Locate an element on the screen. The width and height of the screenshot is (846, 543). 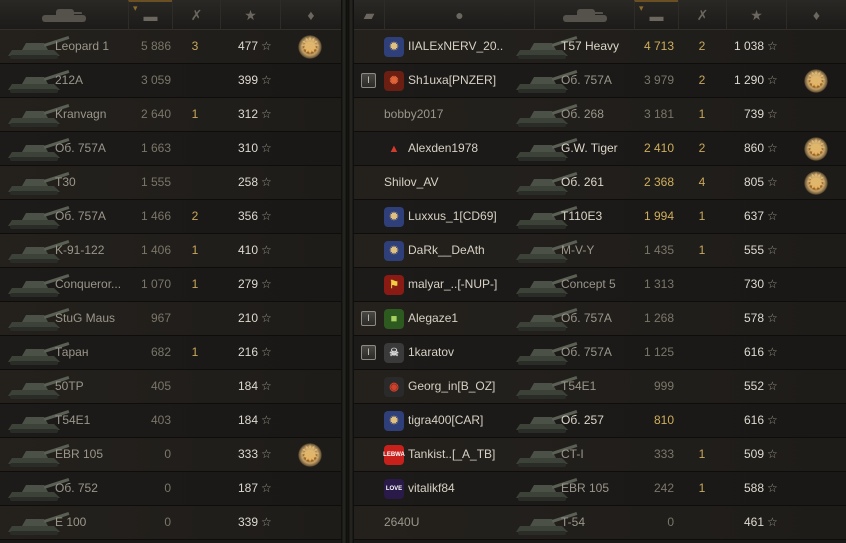
experience-star-icon: ★ is located at coordinates (250, 14).